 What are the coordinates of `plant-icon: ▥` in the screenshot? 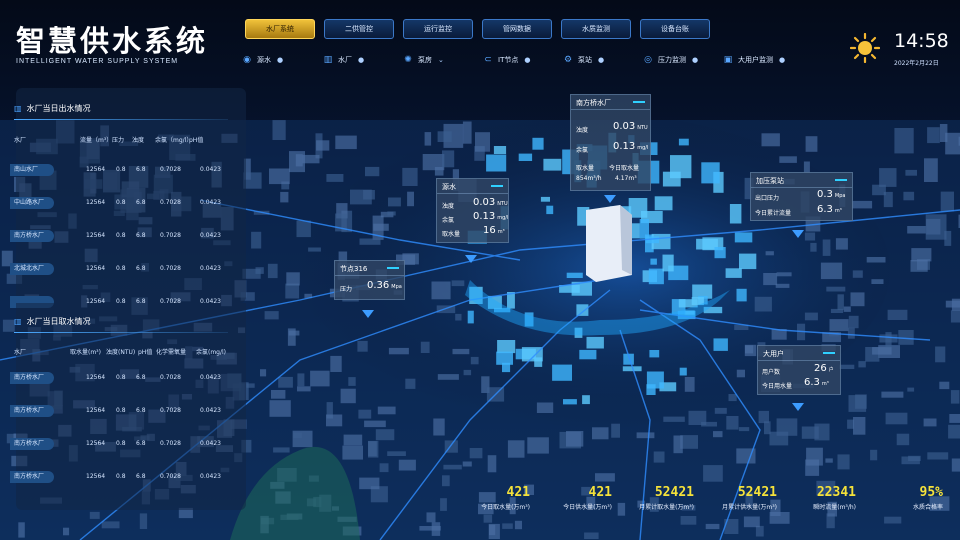 It's located at (328, 60).